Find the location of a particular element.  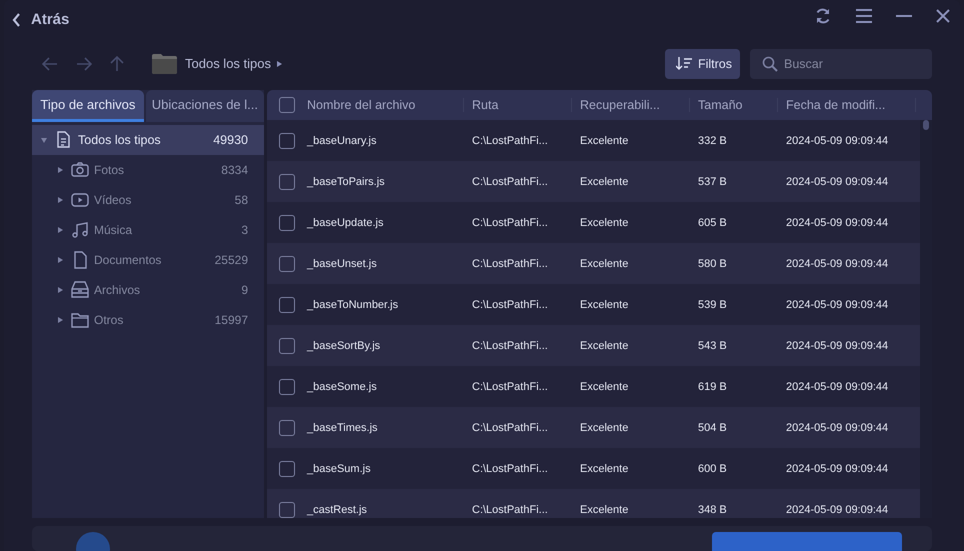

music-note-icon is located at coordinates (80, 230).